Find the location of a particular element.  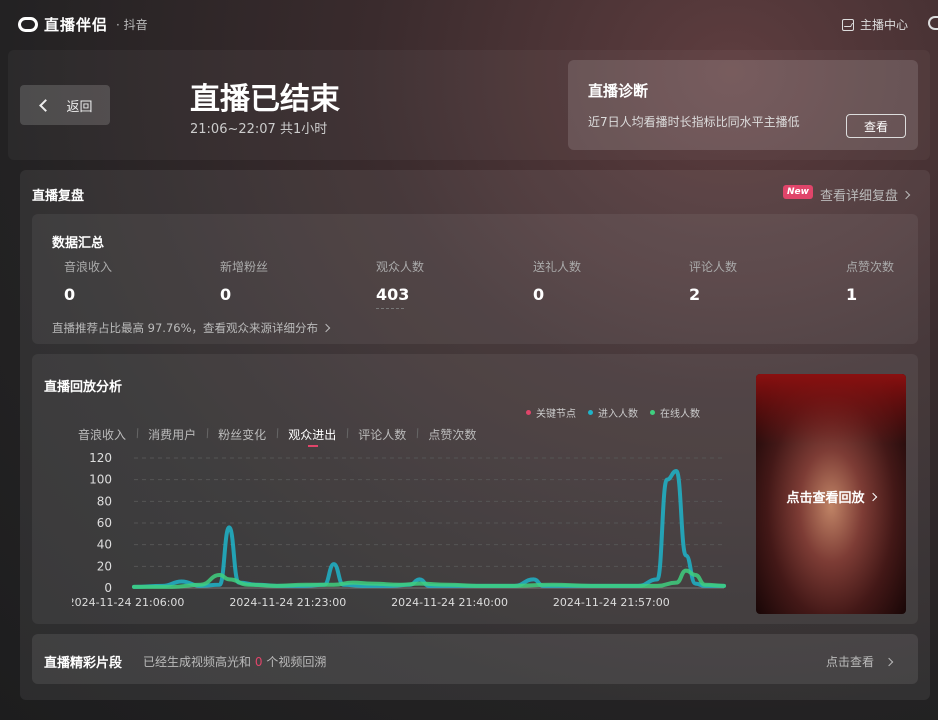

clips-view-link: 点击查看 is located at coordinates (859, 661).